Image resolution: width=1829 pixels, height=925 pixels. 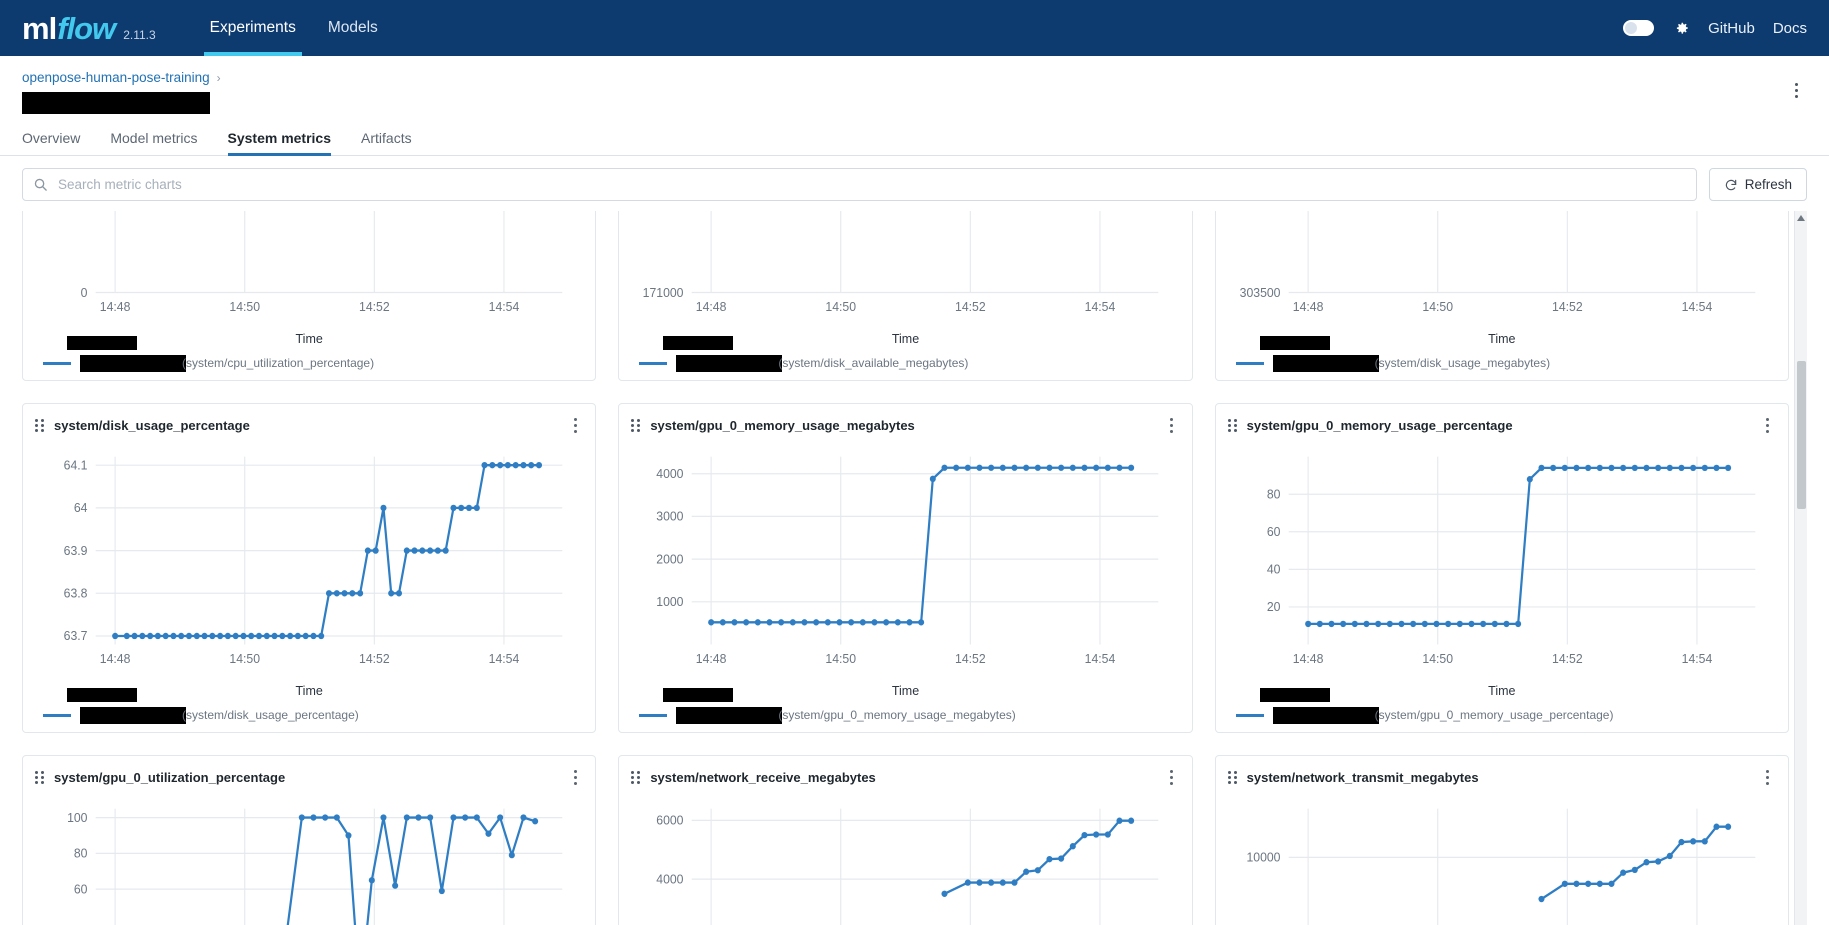 I want to click on svg-text: 100, so click(x=77, y=818).